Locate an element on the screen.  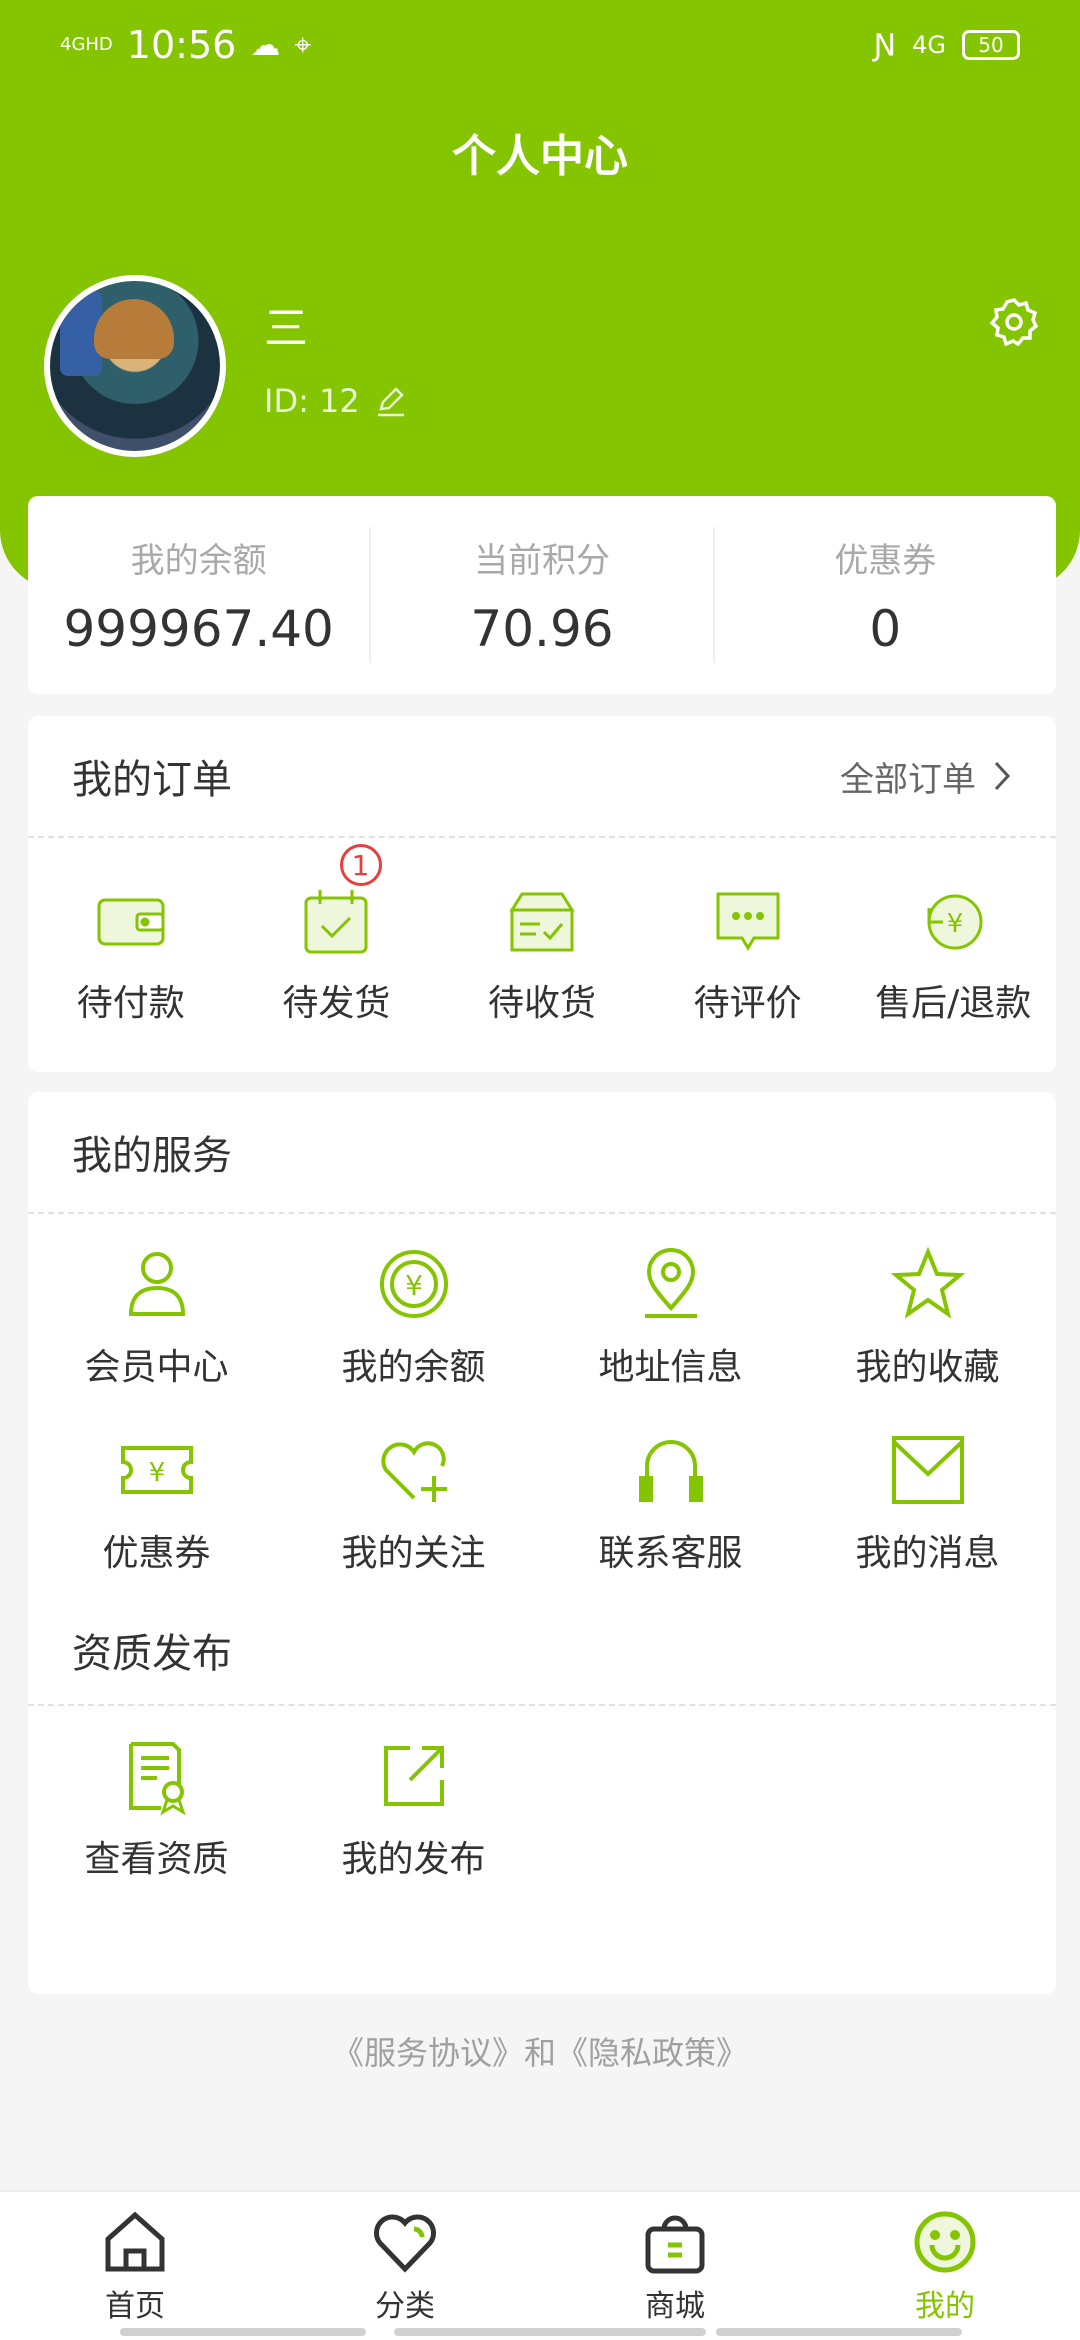
tab-mall: 商城 is located at coordinates (675, 2266).